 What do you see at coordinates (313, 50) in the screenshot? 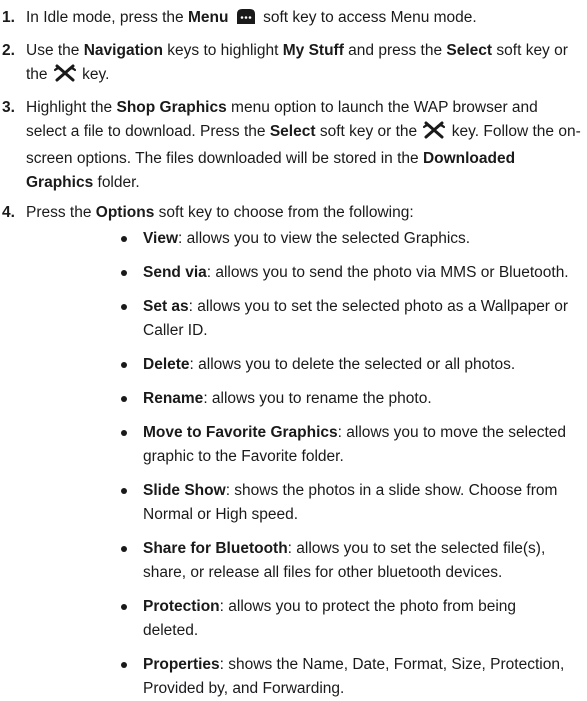
I see `bold-term: My Stuff` at bounding box center [313, 50].